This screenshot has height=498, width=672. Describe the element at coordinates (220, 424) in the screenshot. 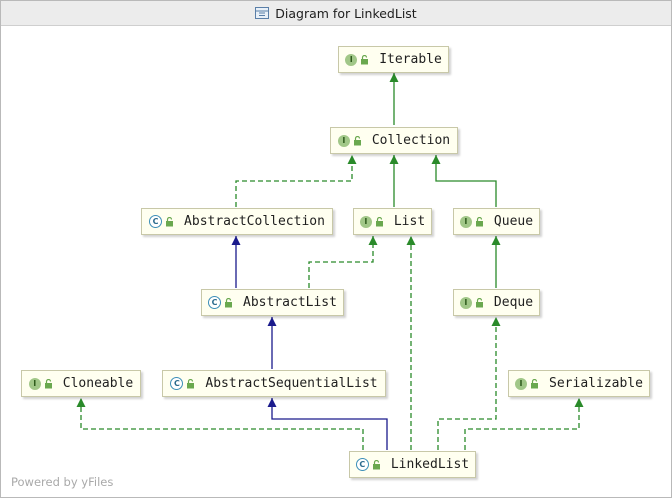

I see `edge-linkedlist-cloneable` at that location.